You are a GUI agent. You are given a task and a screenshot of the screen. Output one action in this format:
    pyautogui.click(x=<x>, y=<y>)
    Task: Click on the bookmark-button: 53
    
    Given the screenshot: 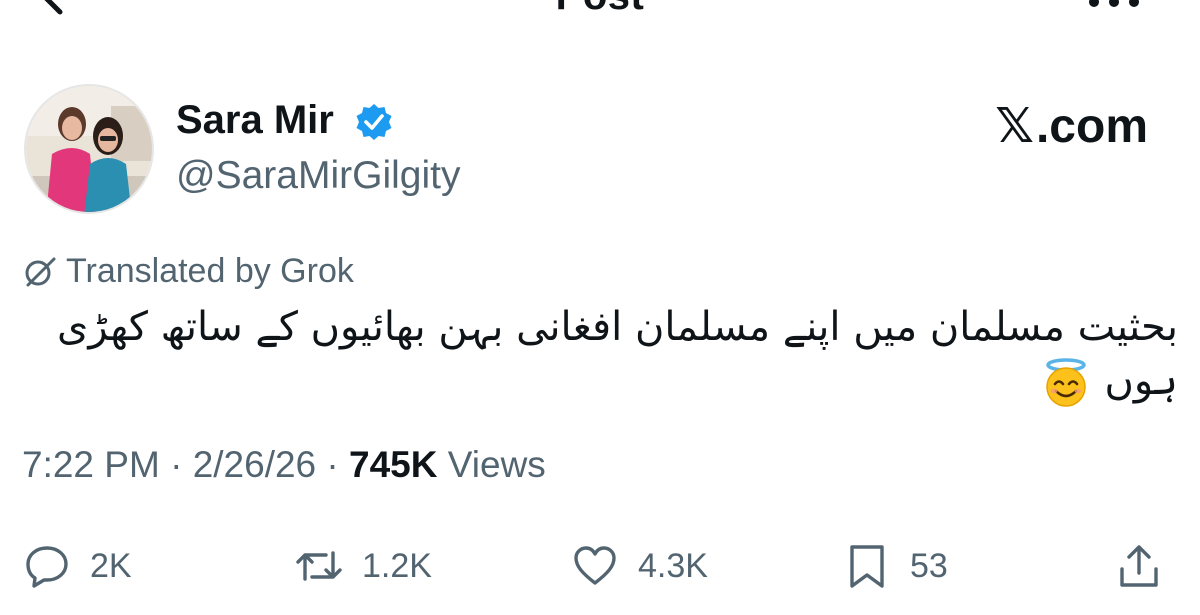 What is the action you would take?
    pyautogui.click(x=896, y=566)
    